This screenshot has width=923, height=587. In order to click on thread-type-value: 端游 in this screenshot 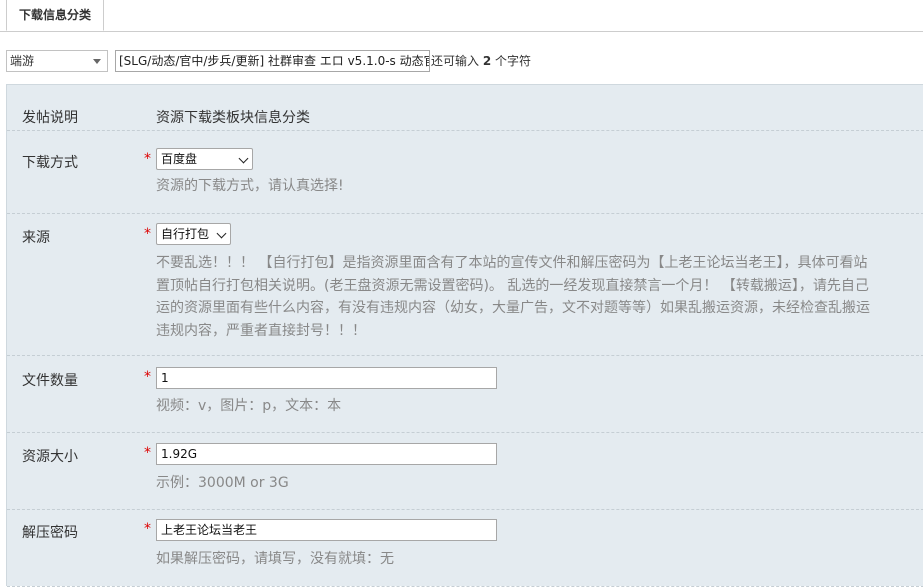, I will do `click(22, 61)`.